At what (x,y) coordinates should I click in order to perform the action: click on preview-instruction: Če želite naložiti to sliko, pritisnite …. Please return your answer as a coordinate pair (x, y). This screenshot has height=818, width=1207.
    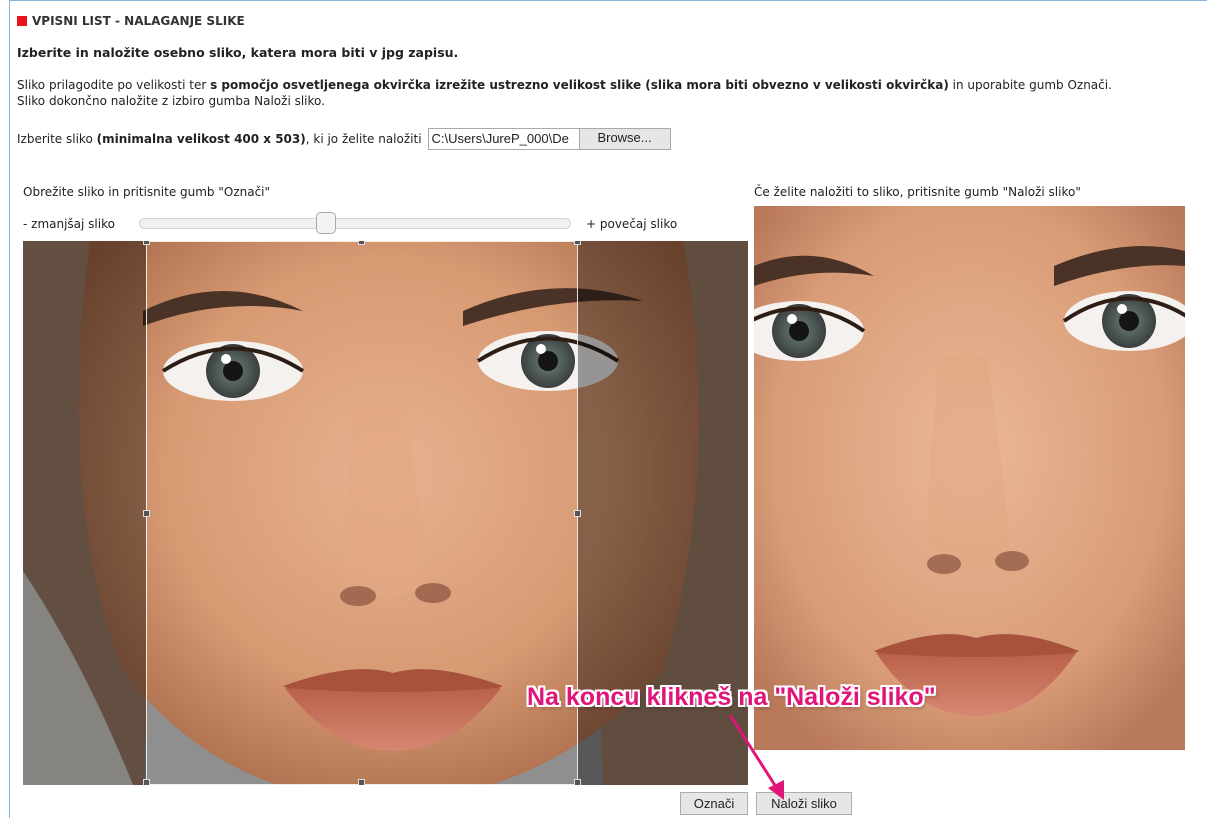
    Looking at the image, I should click on (917, 192).